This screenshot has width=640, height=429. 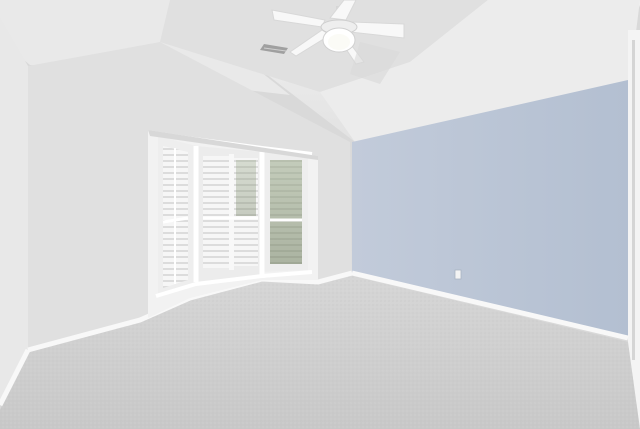 I want to click on plantation-shutter-right, so click(x=286, y=212).